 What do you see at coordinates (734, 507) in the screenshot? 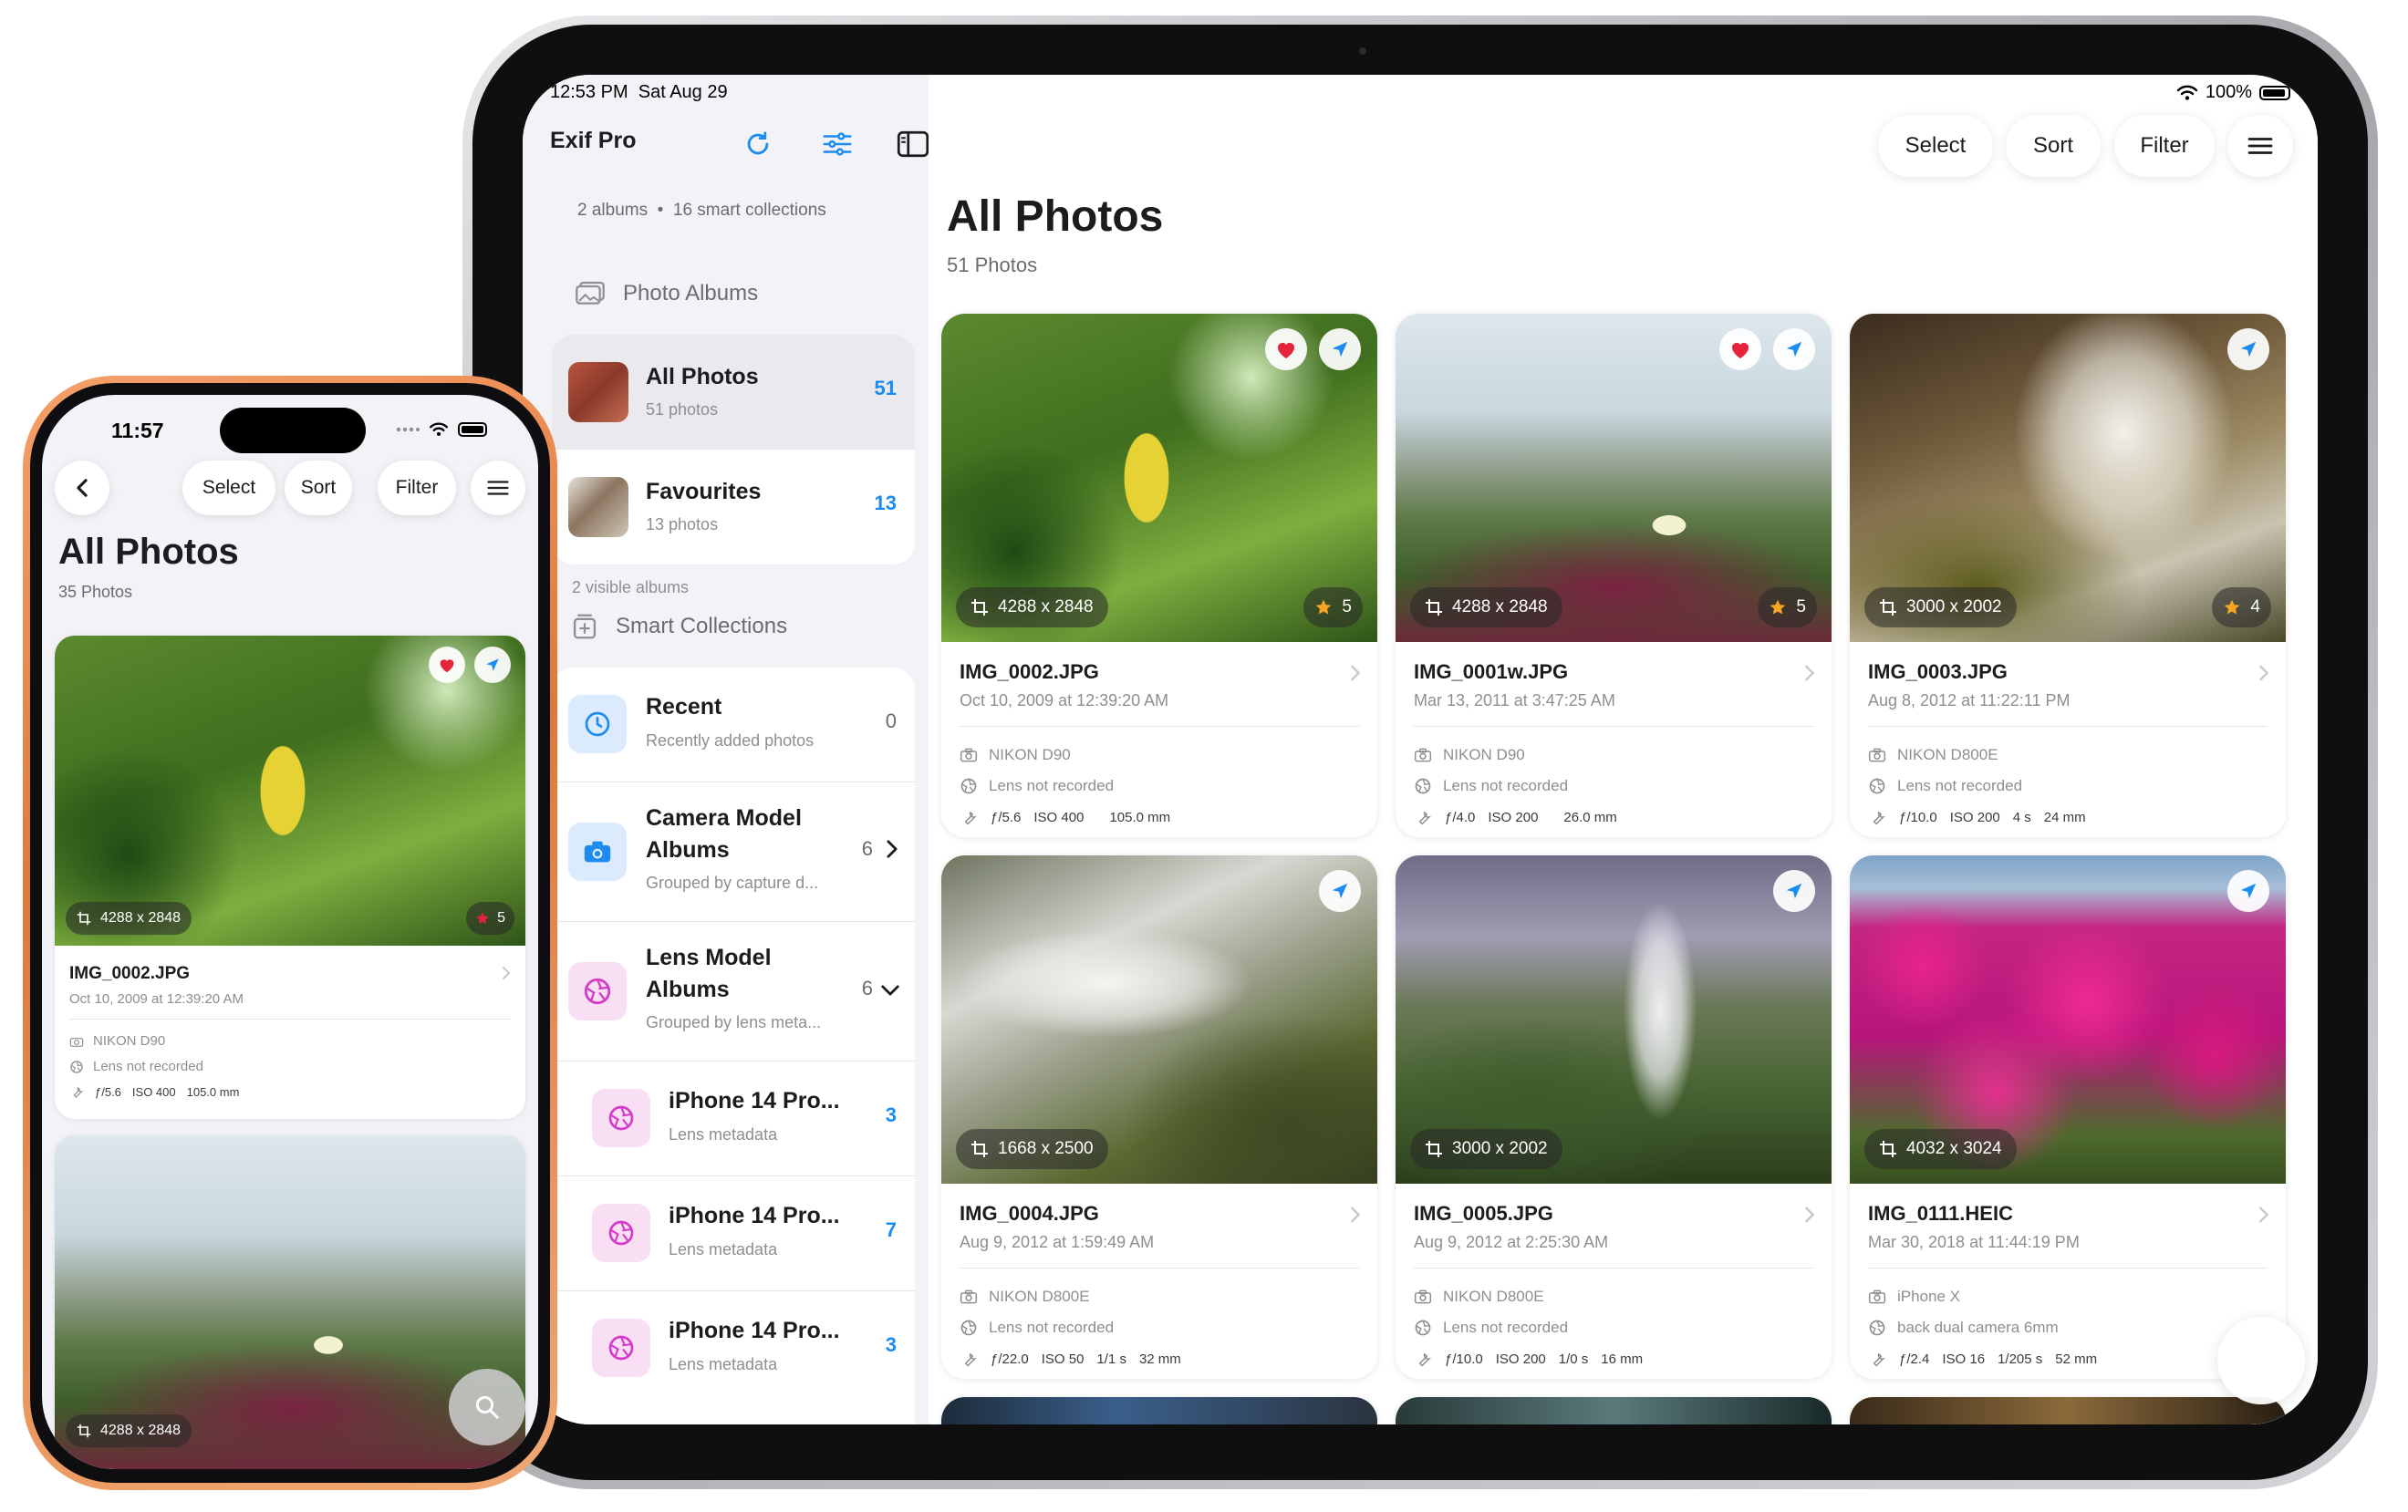
I see `album-row-favourites: Favourites 13 photos 13` at bounding box center [734, 507].